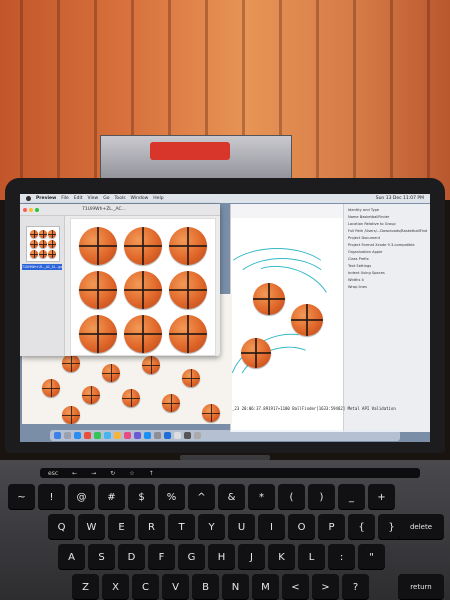 This screenshot has height=600, width=450. What do you see at coordinates (119, 198) in the screenshot?
I see `menubar-item-tools: Tools` at bounding box center [119, 198].